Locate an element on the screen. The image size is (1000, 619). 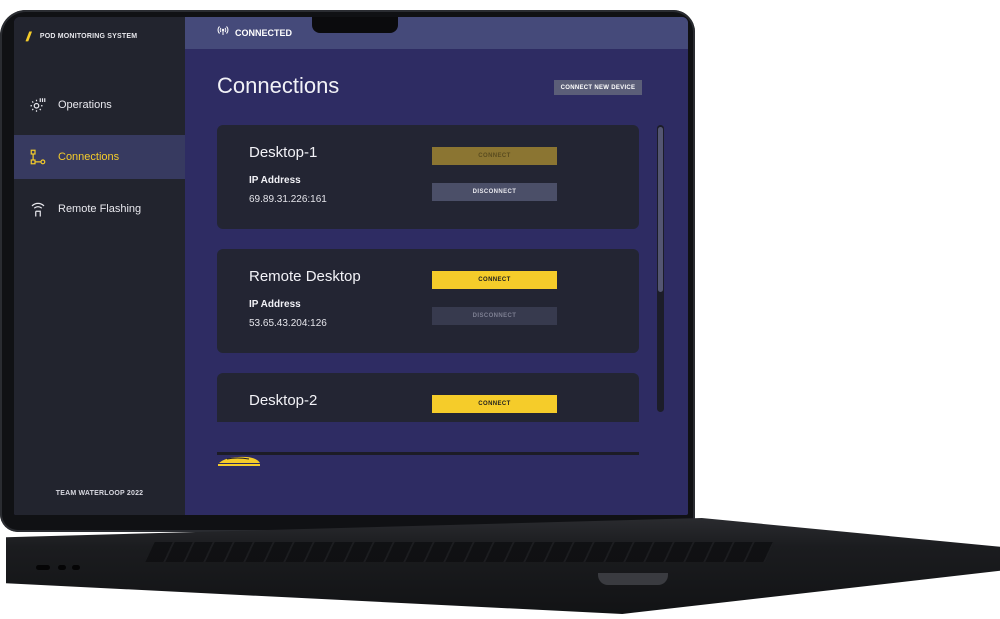
trackpad-lip is located at coordinates (633, 579).